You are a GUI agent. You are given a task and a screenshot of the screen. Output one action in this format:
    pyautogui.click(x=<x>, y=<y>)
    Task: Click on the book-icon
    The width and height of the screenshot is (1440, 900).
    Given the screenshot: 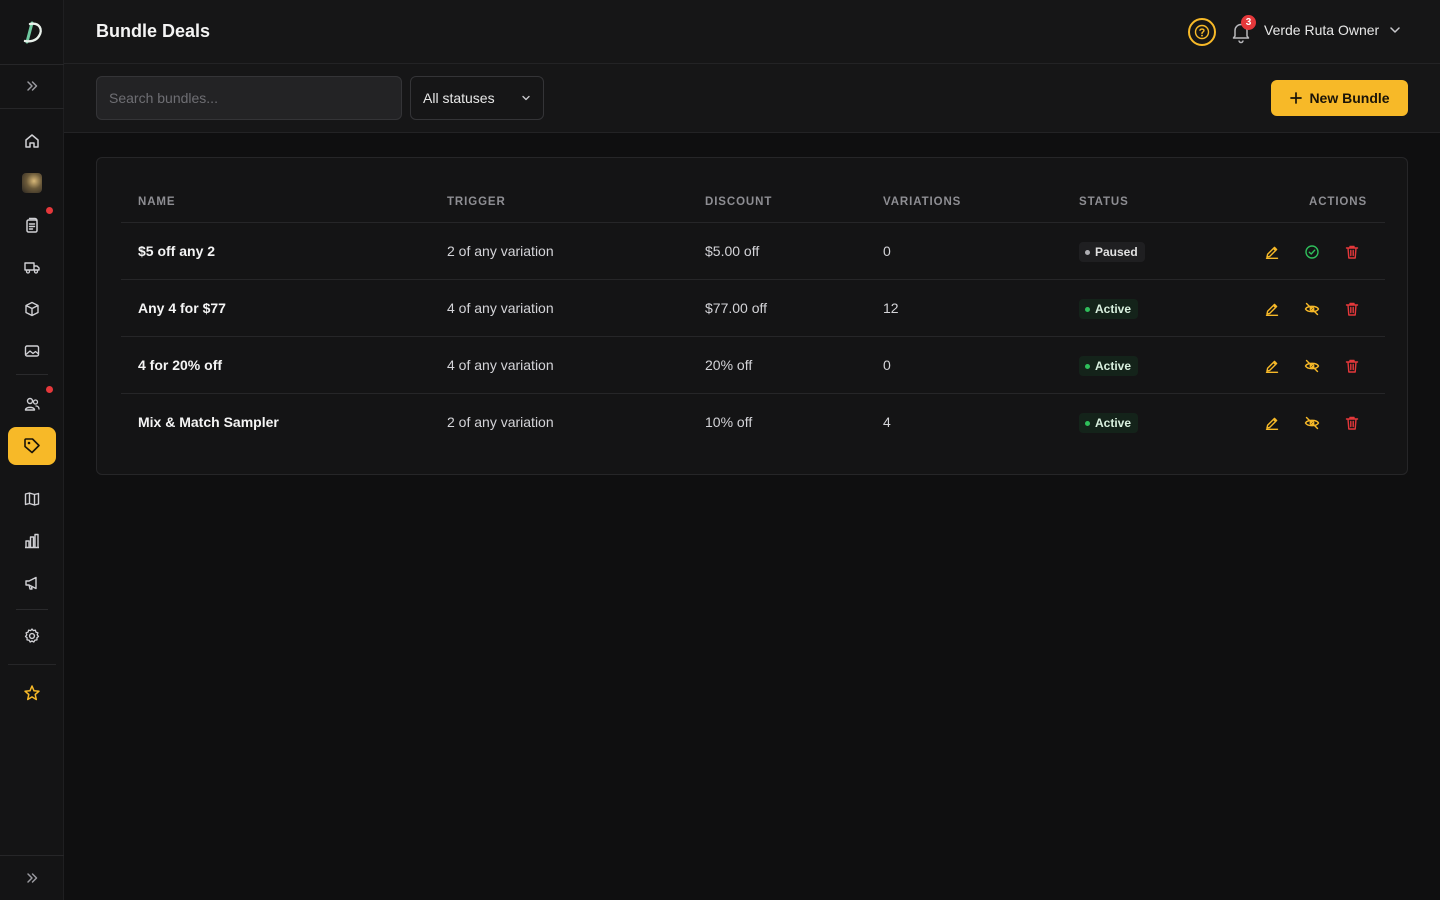 What is the action you would take?
    pyautogui.click(x=32, y=499)
    